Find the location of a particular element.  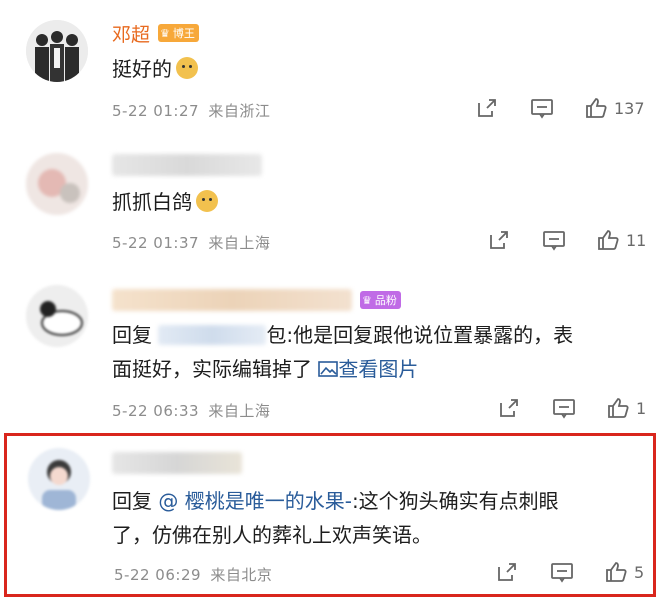

like-count: 1 is located at coordinates (641, 408).